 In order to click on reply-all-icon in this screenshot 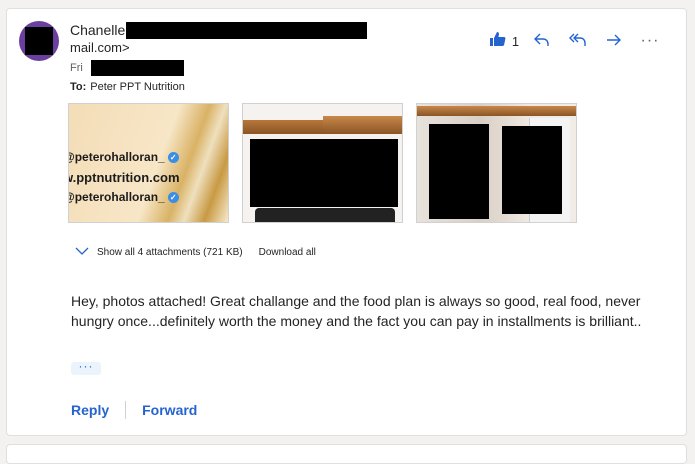, I will do `click(578, 41)`.